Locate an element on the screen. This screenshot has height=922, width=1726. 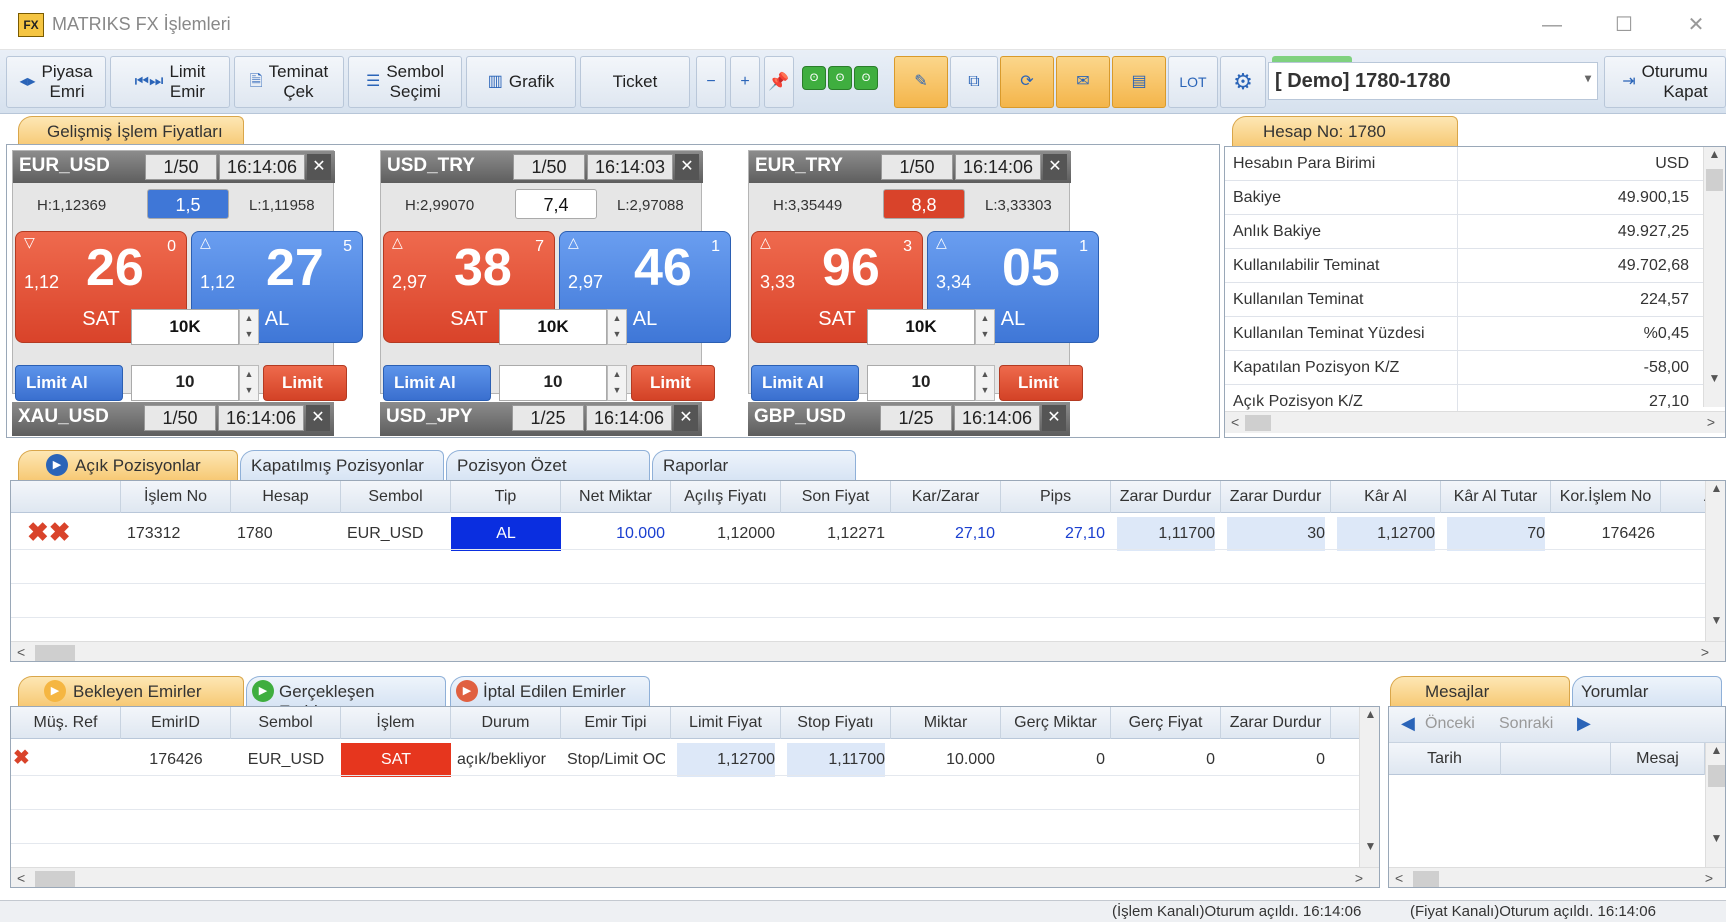
col-6: Son Fiyat is located at coordinates (836, 497).